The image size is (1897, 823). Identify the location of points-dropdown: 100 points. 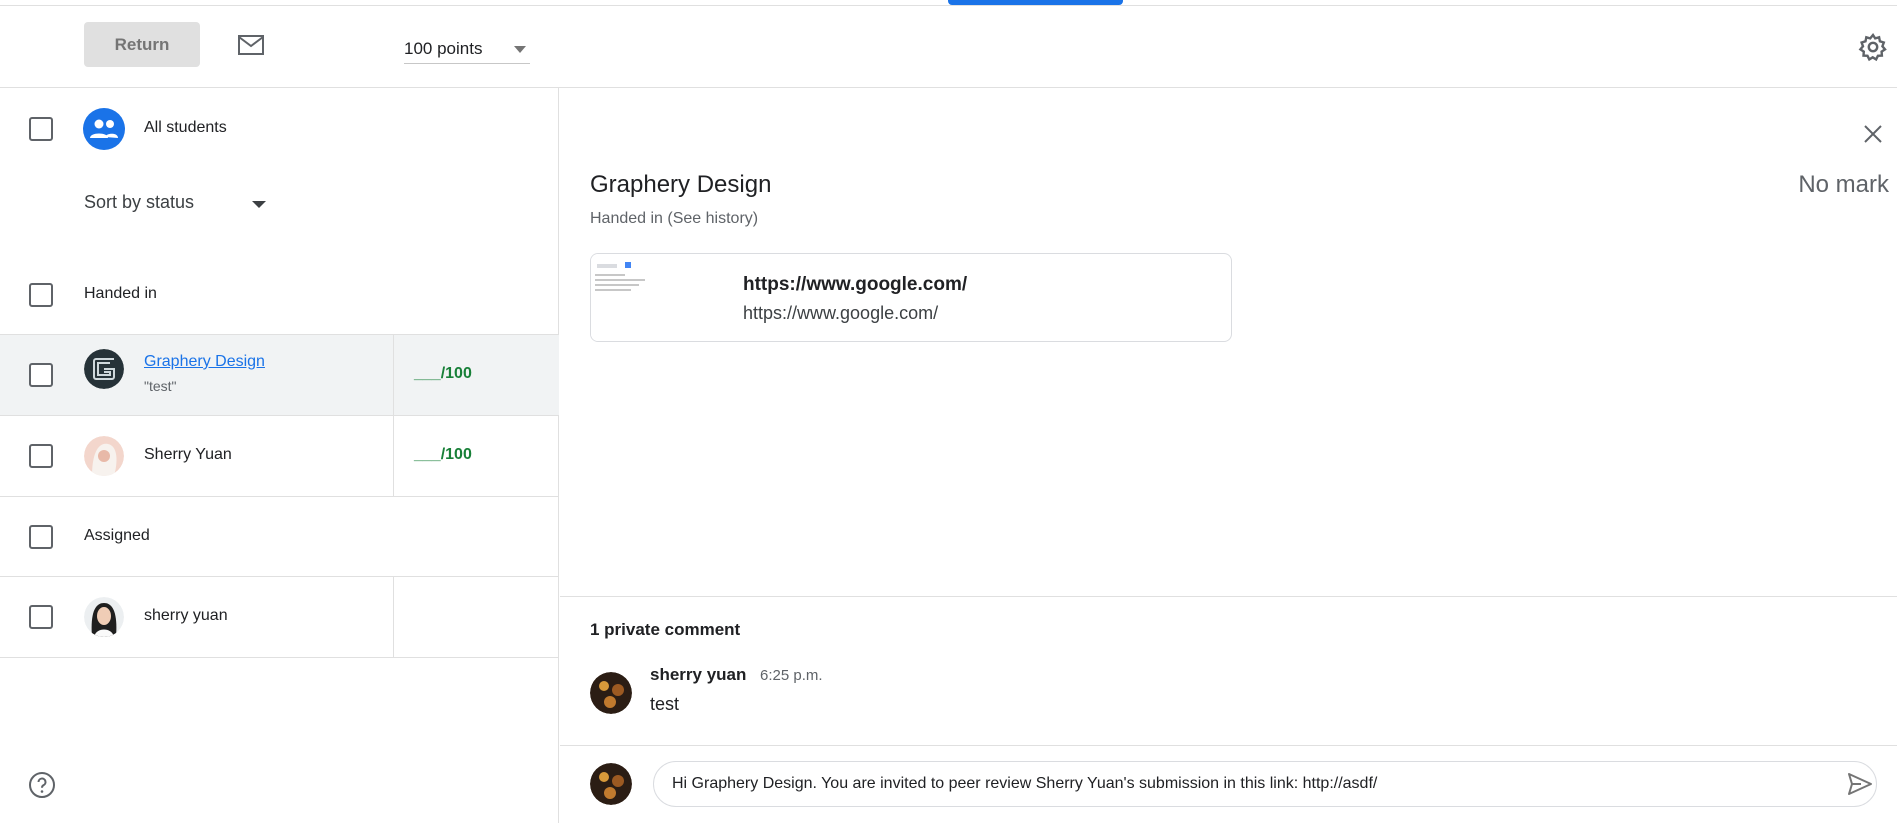
(467, 49).